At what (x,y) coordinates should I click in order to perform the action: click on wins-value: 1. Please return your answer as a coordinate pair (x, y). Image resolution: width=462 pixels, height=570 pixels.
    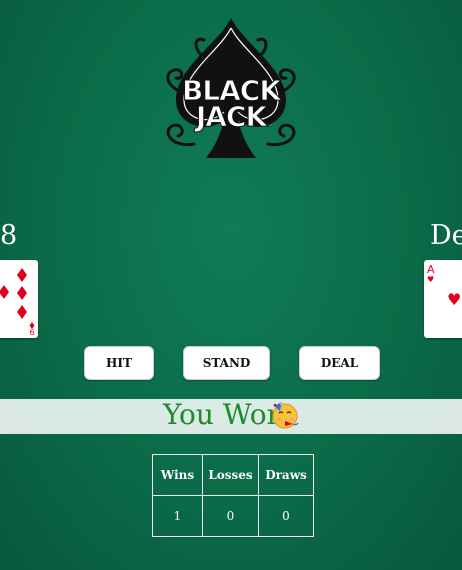
    Looking at the image, I should click on (177, 516).